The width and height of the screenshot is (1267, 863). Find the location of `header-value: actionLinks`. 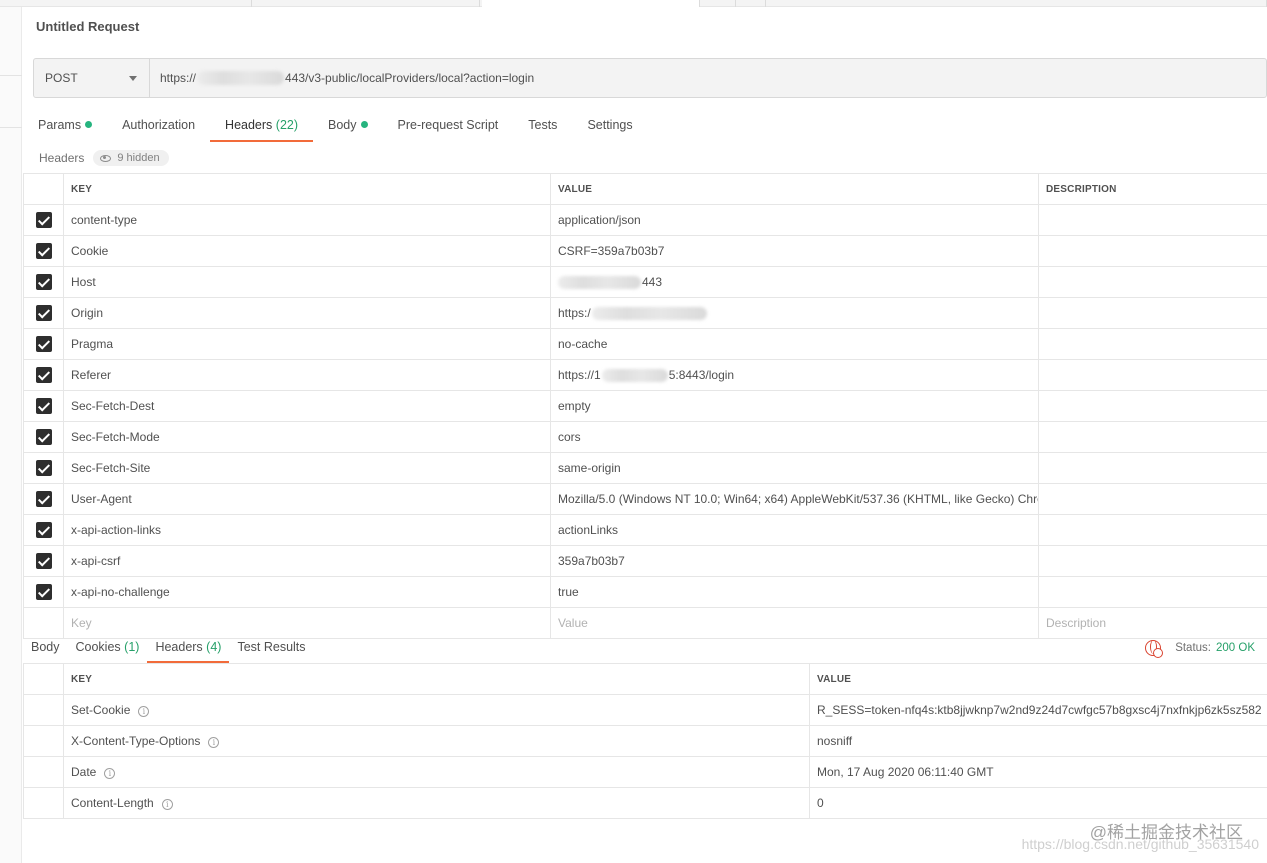

header-value: actionLinks is located at coordinates (794, 530).